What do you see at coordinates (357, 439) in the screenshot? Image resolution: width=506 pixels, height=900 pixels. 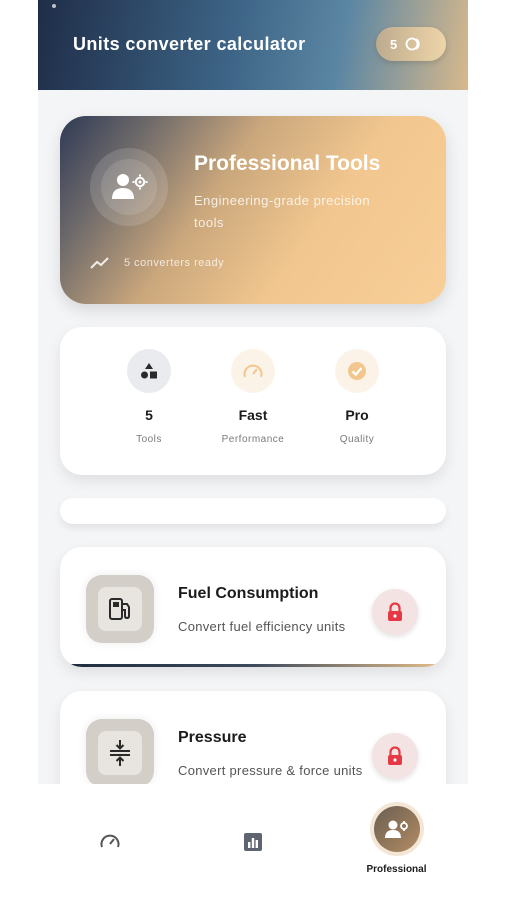 I see `stat-quality-label: Quality` at bounding box center [357, 439].